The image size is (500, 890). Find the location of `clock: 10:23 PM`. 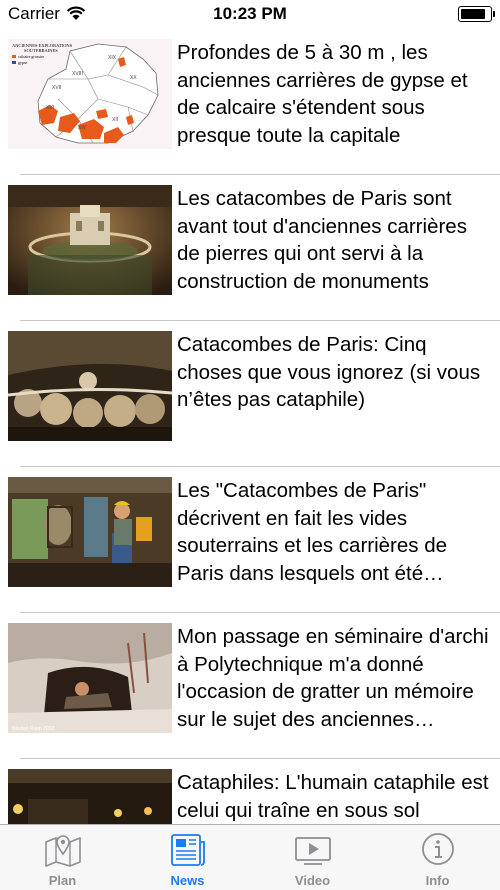

clock: 10:23 PM is located at coordinates (250, 13).